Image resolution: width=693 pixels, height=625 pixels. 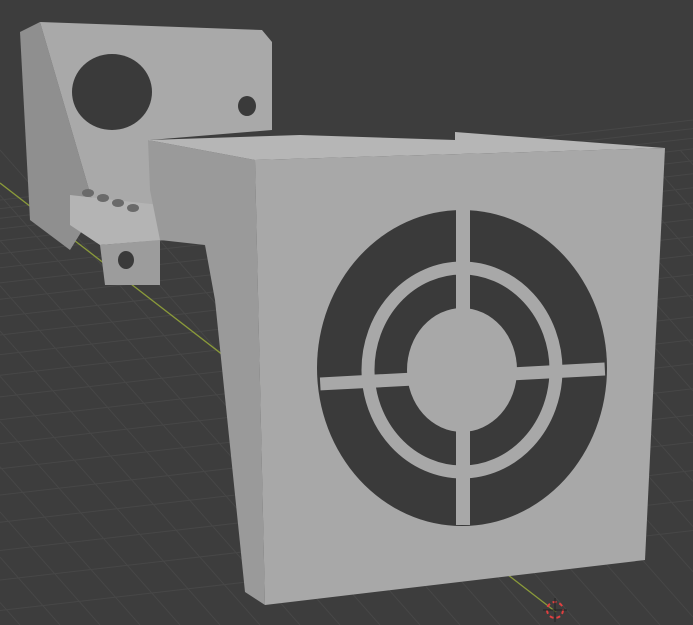 What do you see at coordinates (555, 610) in the screenshot?
I see `3d-cursor-icon` at bounding box center [555, 610].